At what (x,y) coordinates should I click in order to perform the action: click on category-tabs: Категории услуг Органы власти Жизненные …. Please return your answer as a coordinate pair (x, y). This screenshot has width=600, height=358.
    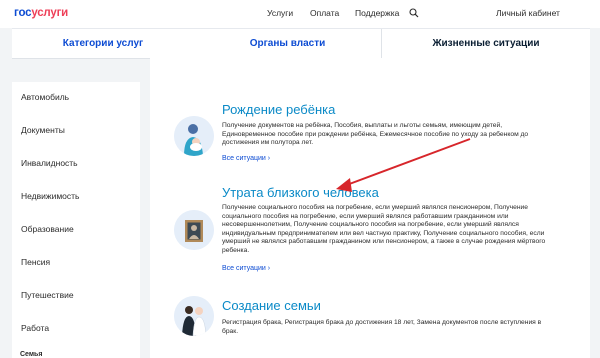
    Looking at the image, I should click on (301, 43).